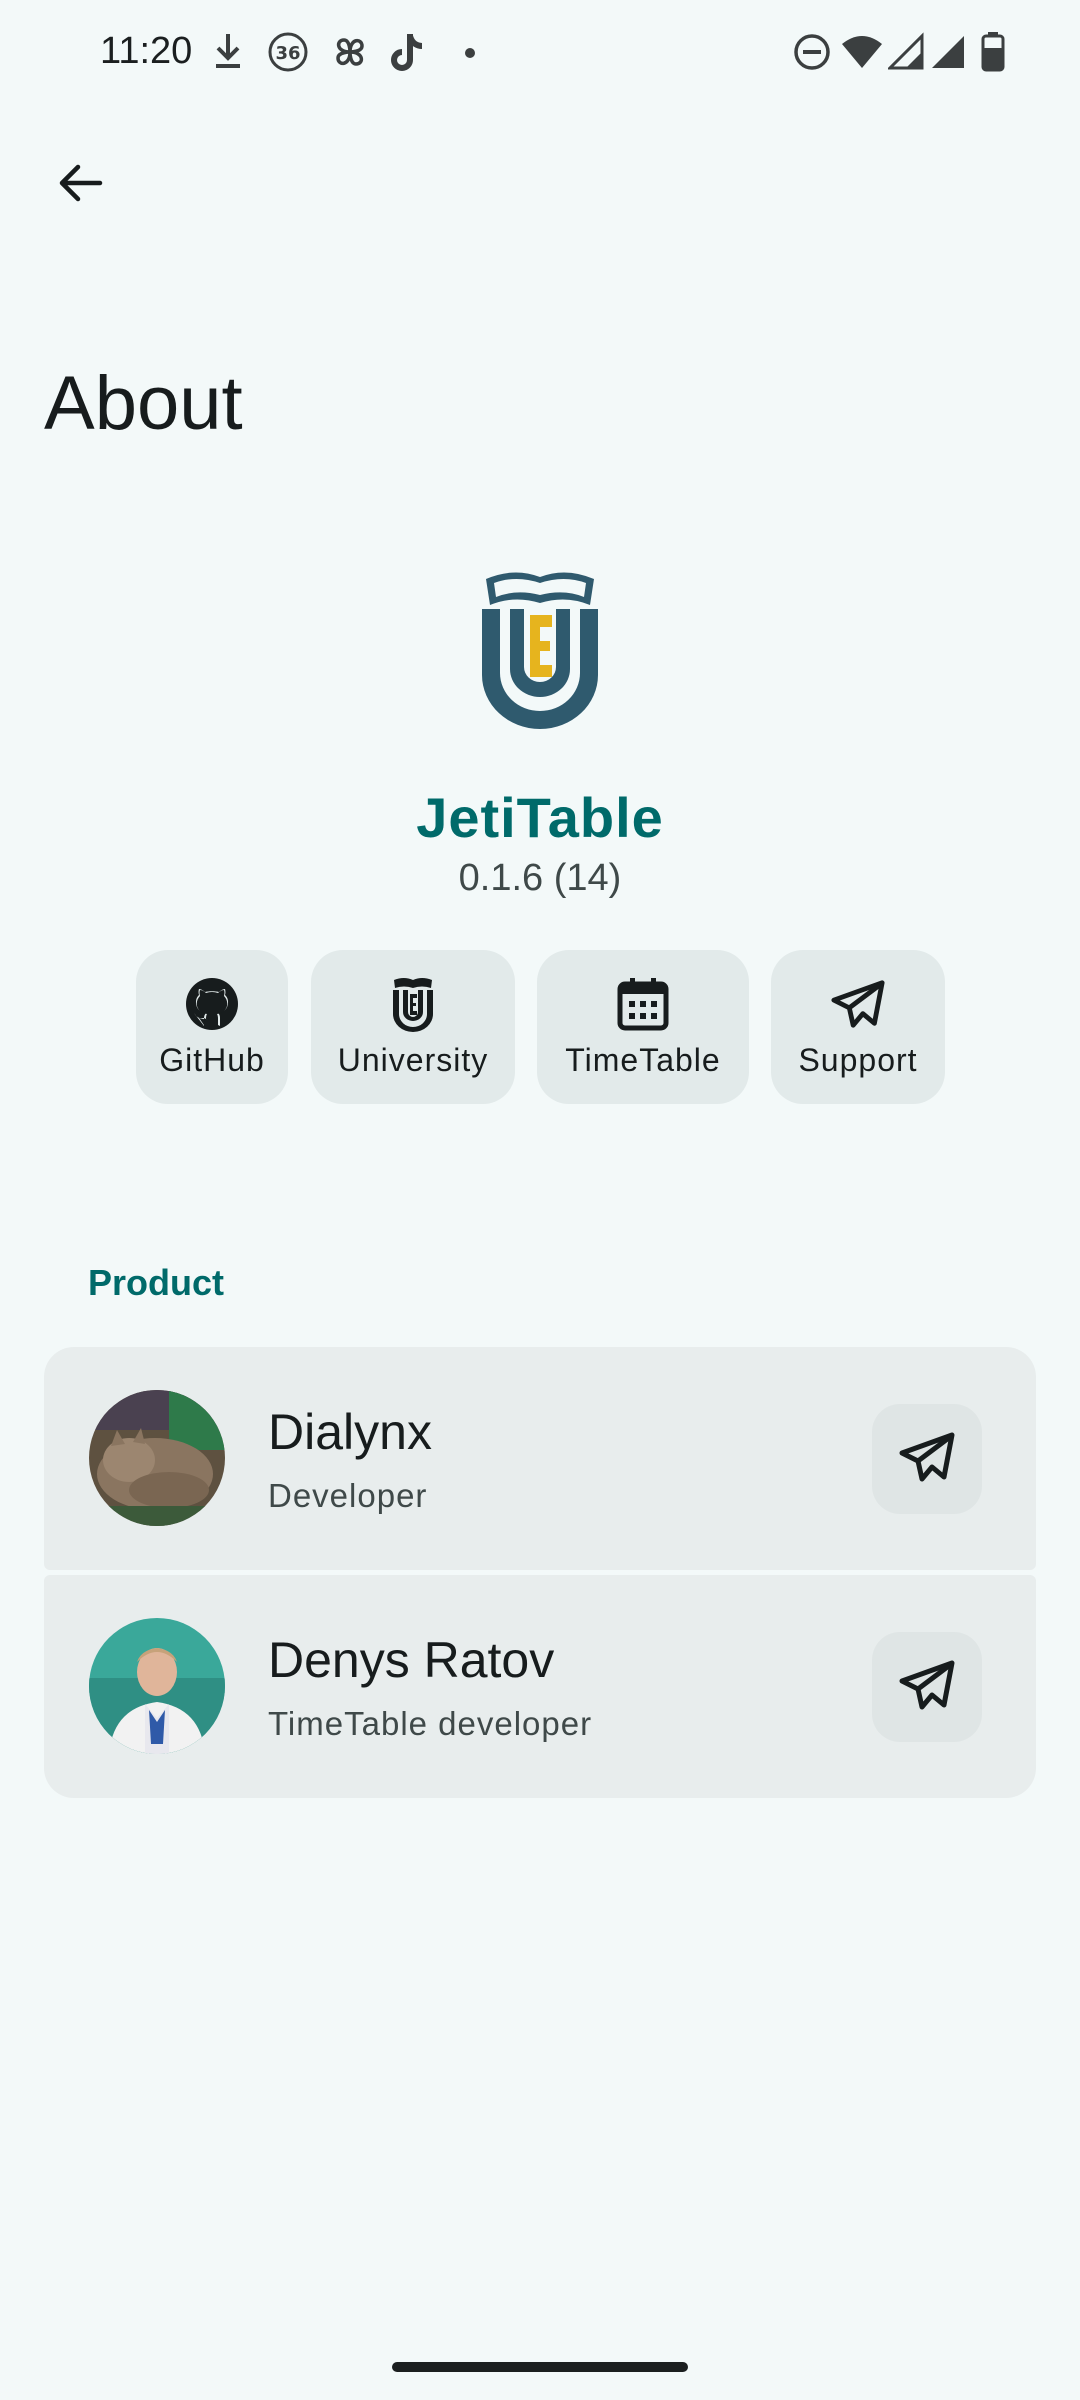 This screenshot has width=1080, height=2400. Describe the element at coordinates (156, 1282) in the screenshot. I see `section-title: Product` at that location.